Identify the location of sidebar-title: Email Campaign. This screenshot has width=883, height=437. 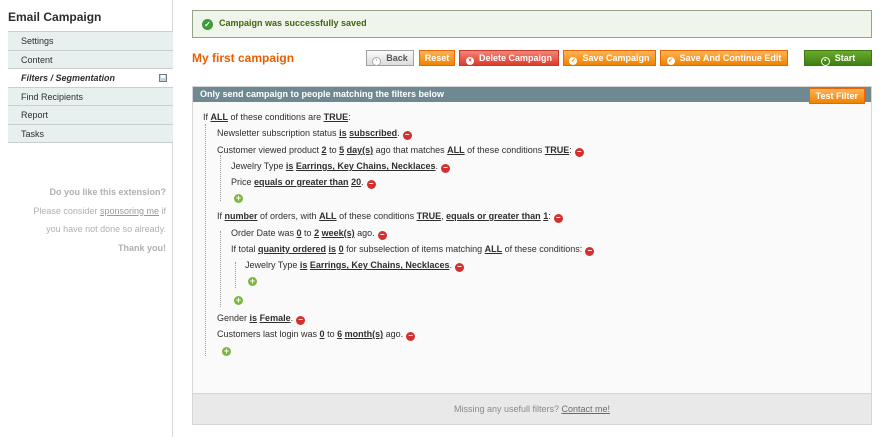
(55, 17).